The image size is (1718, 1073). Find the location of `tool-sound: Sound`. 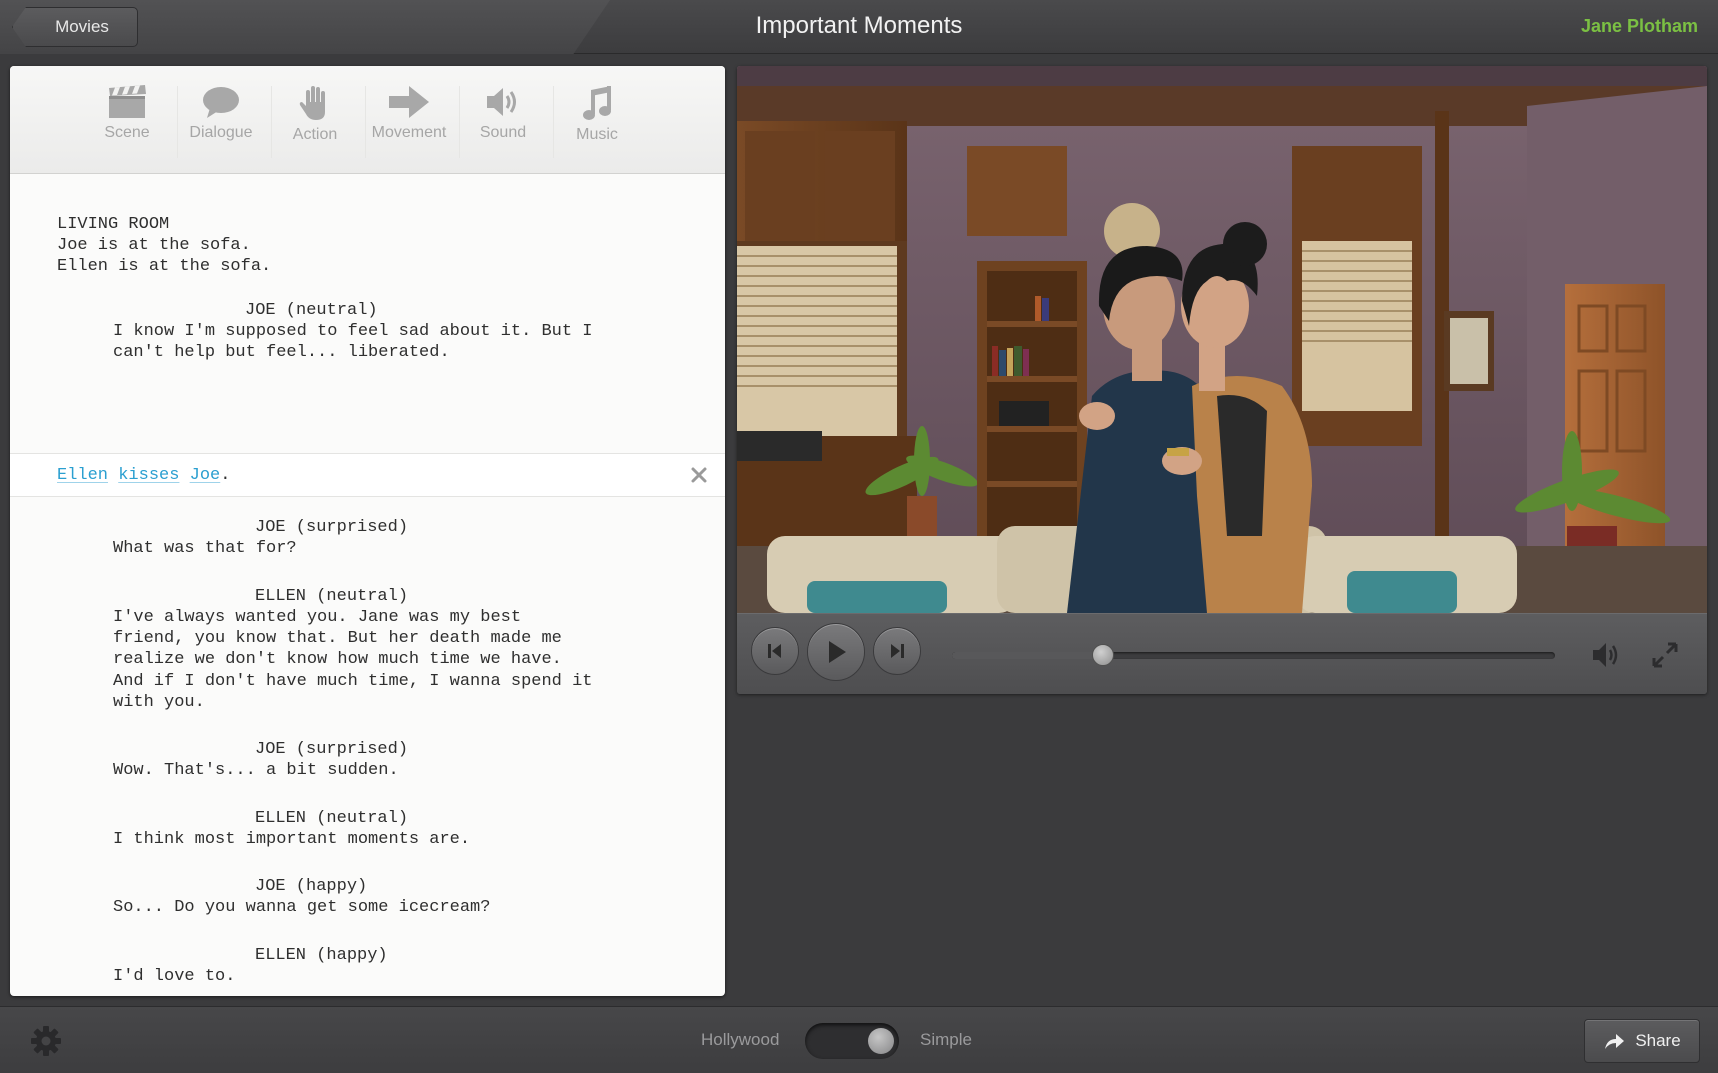

tool-sound: Sound is located at coordinates (503, 124).